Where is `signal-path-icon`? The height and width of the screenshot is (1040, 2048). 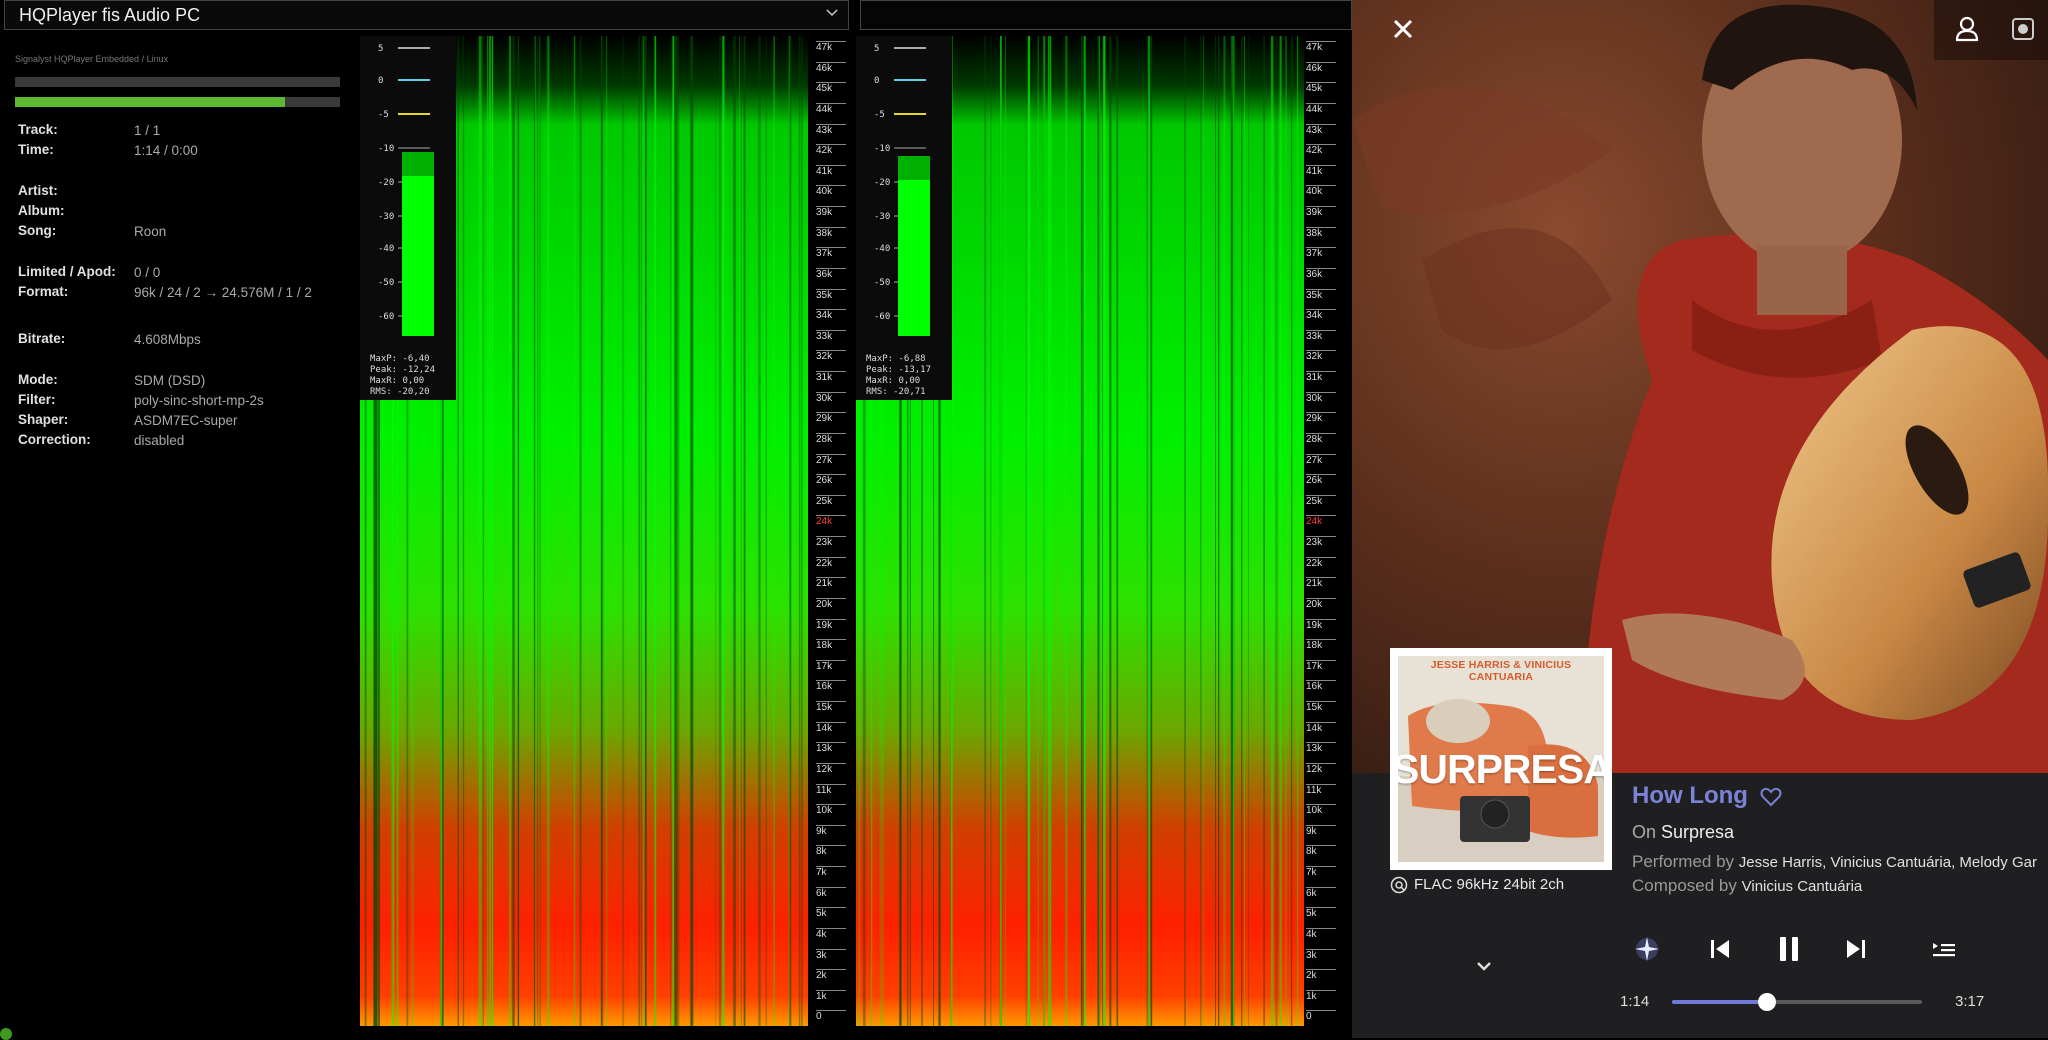 signal-path-icon is located at coordinates (1399, 885).